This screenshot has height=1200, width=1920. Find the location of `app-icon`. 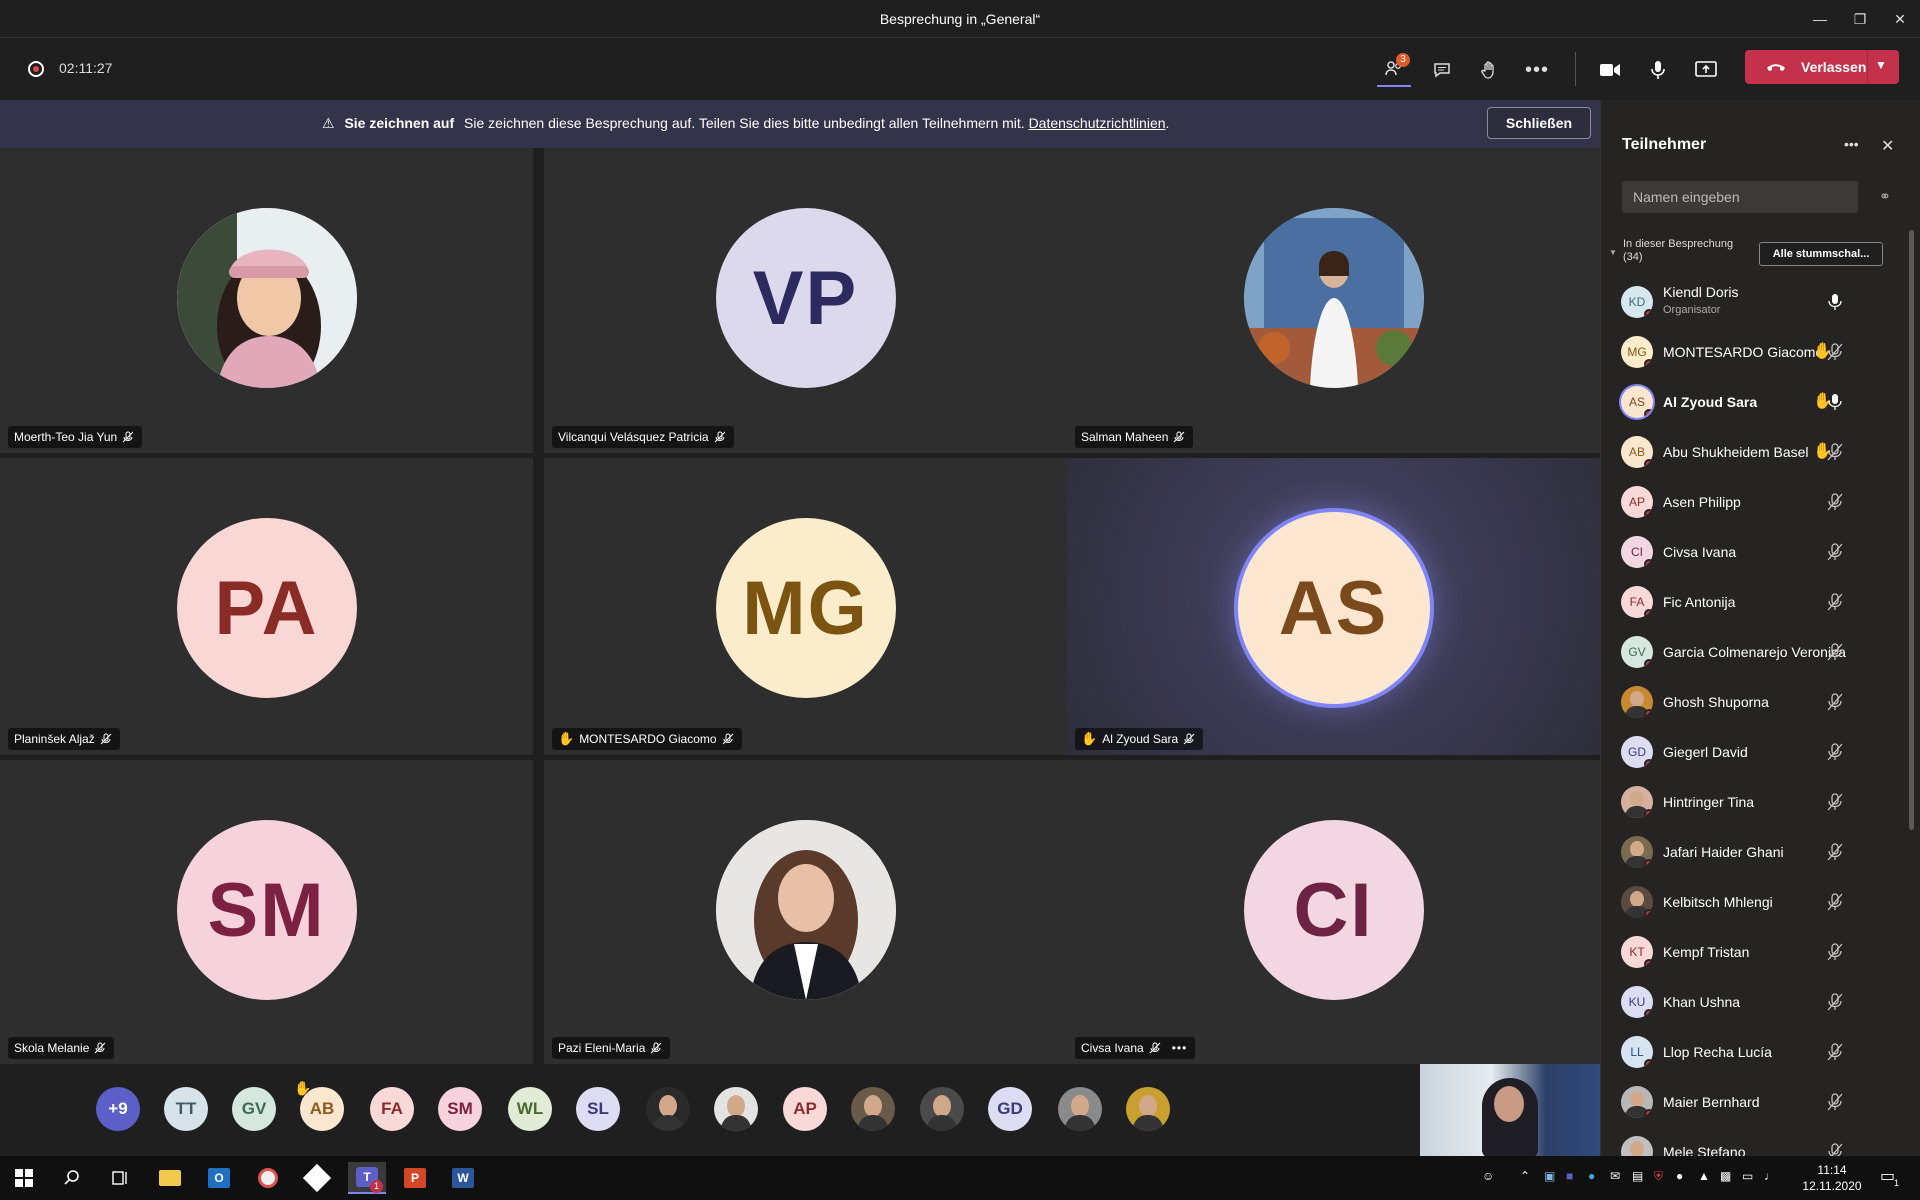

app-icon is located at coordinates (317, 1178).